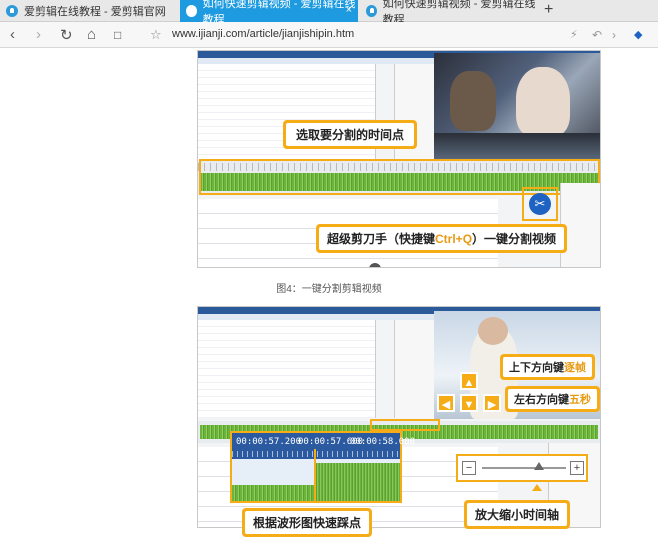  I want to click on callout-zoom-timeline: 放大缩小时间轴, so click(517, 514).